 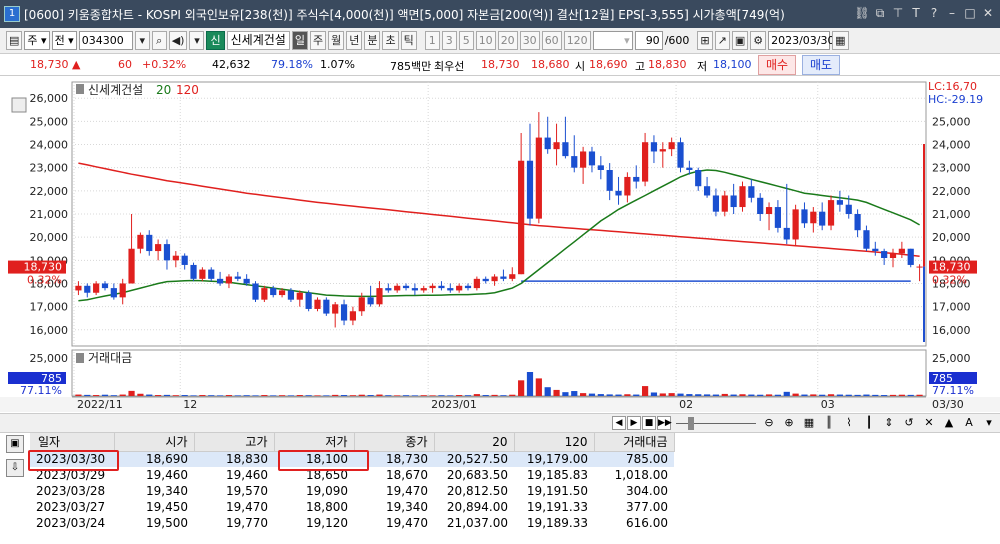 I want to click on stock-name-field: 신세계건설, so click(x=258, y=40).